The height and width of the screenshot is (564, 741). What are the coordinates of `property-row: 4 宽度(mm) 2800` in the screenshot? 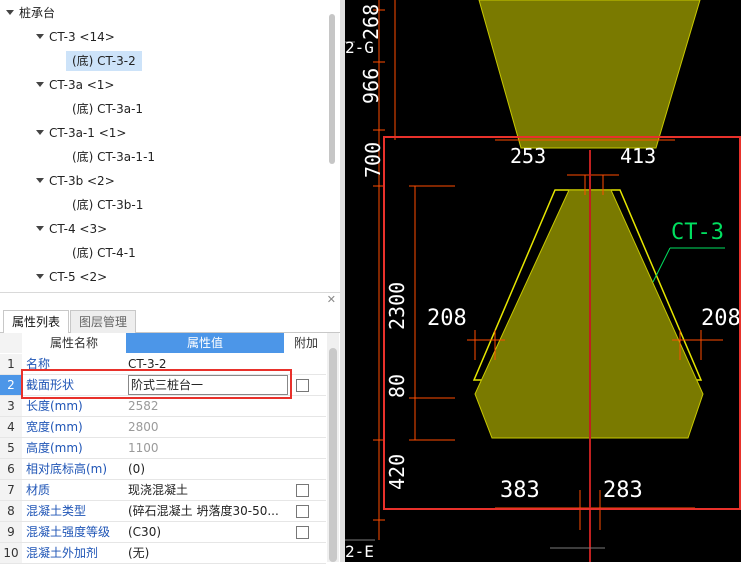 It's located at (163, 427).